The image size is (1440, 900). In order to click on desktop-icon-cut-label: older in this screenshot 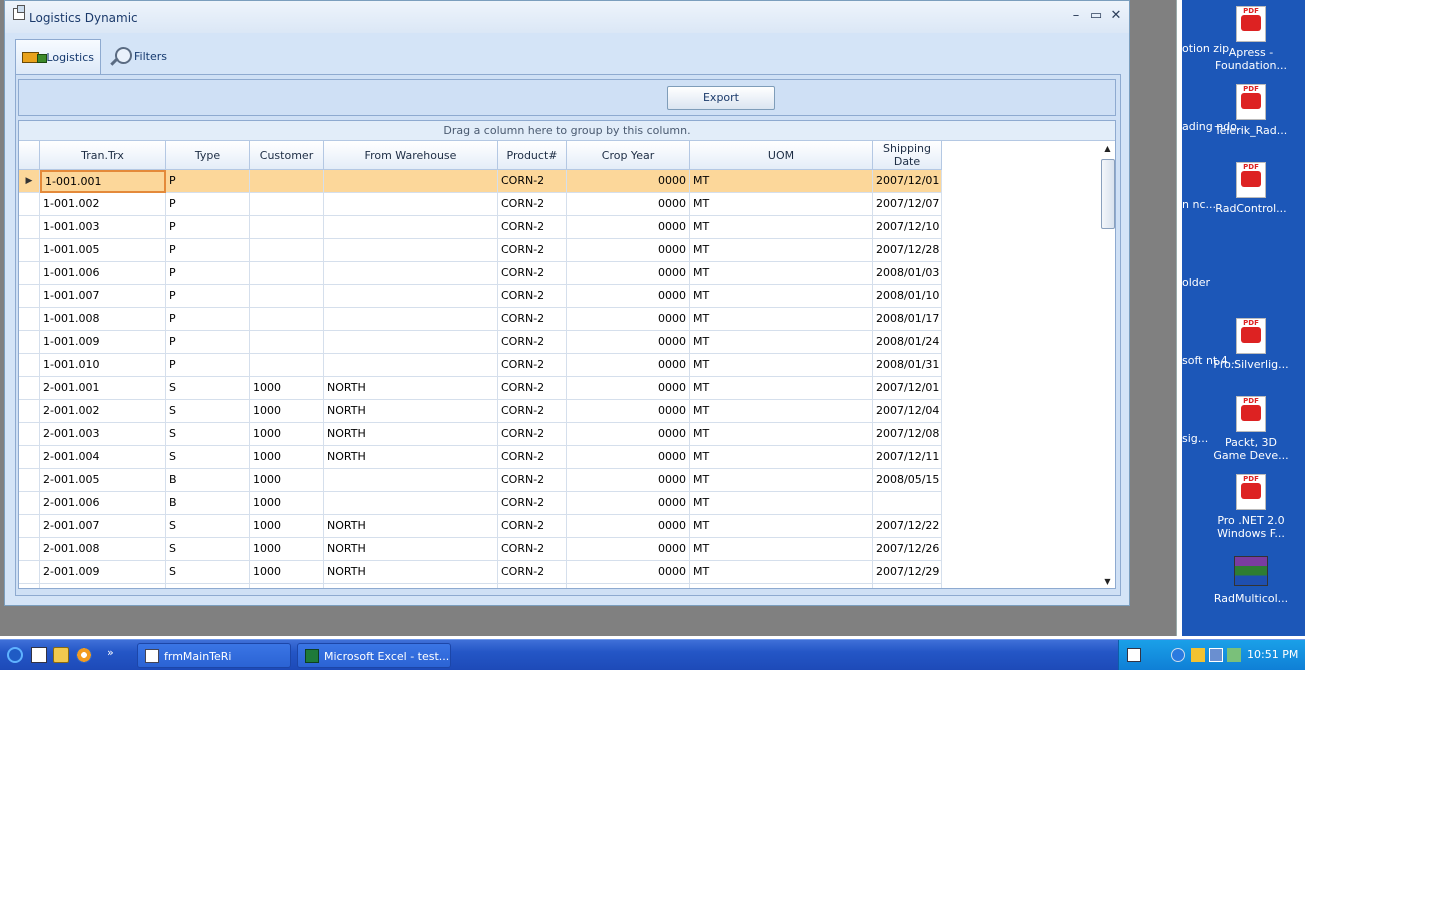, I will do `click(1196, 282)`.